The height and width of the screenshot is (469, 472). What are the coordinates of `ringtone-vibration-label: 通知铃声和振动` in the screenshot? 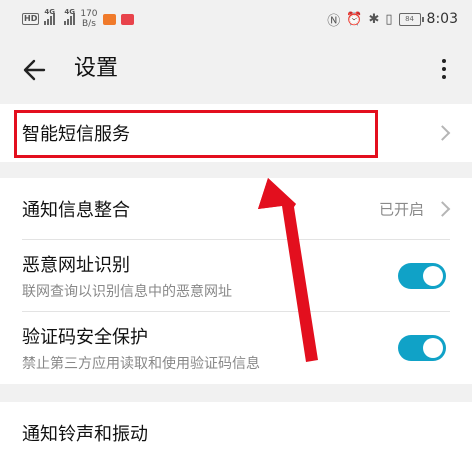 It's located at (85, 434).